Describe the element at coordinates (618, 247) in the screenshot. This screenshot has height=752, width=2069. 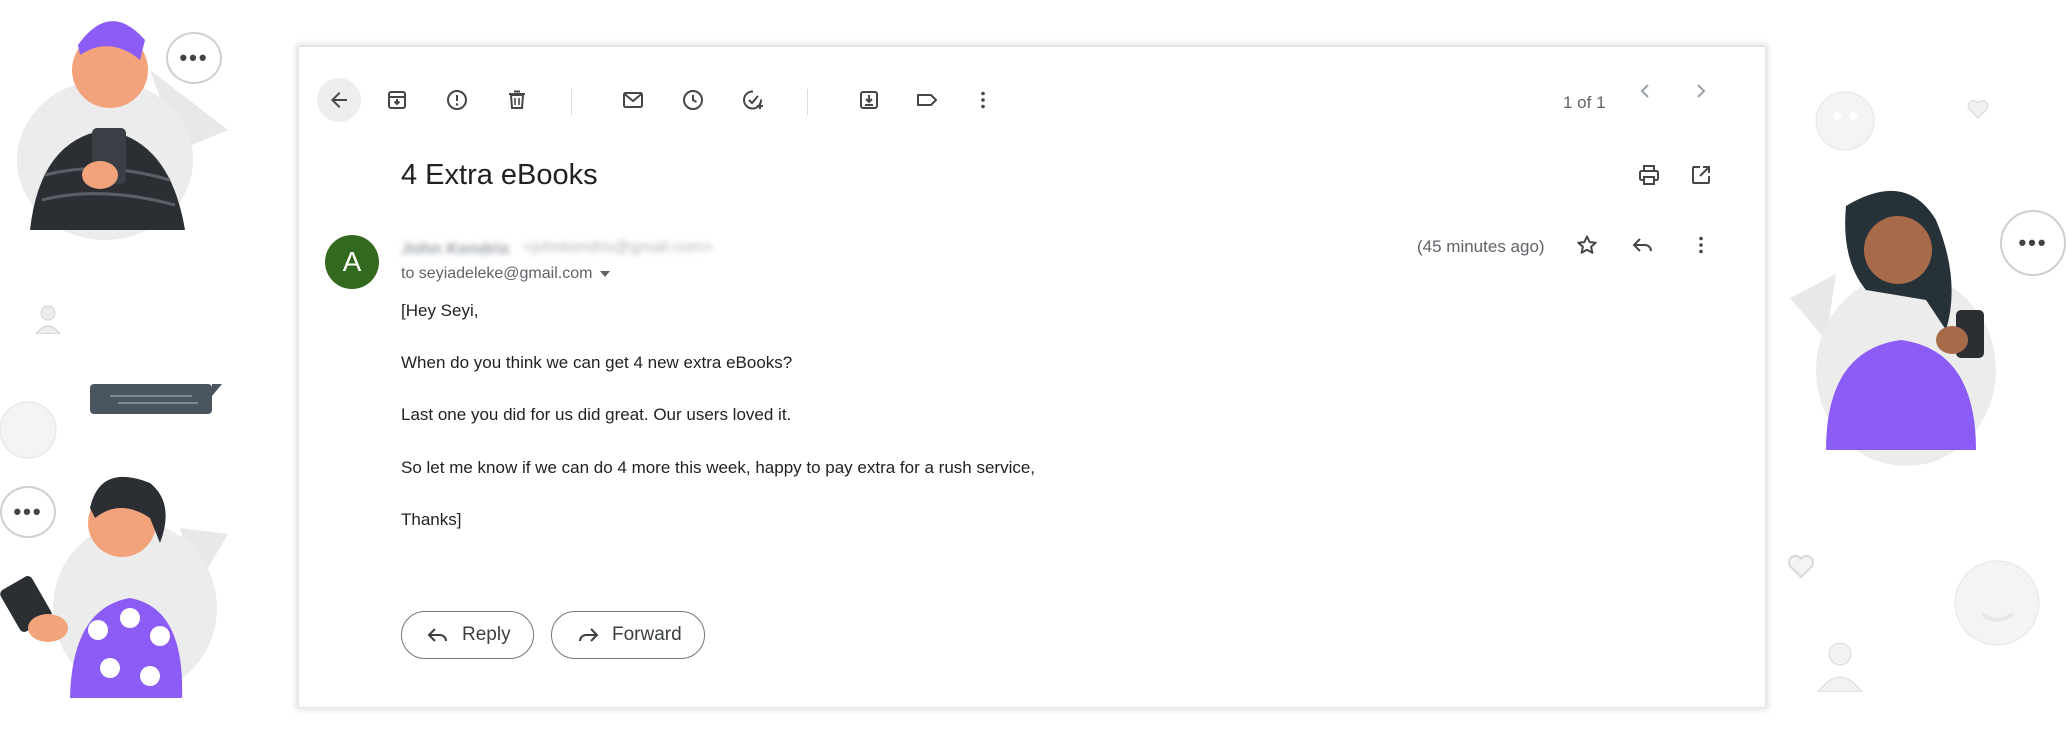
I see `sender-email: <johnkendrix@gmail.com>` at that location.